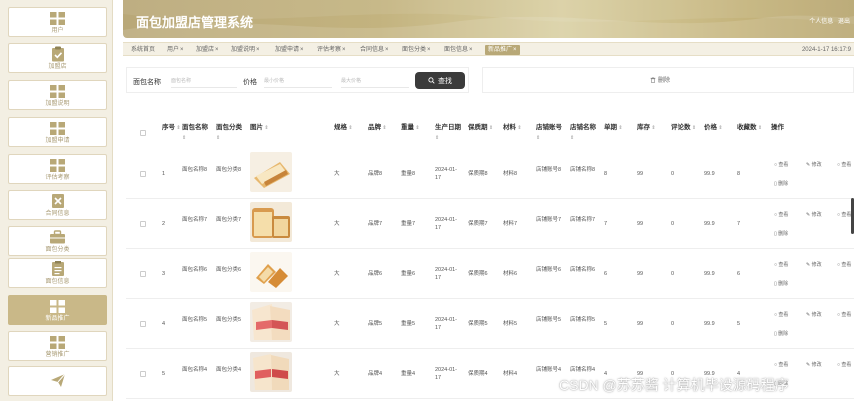 This screenshot has height=401, width=854. I want to click on tab-7: 面包分类×, so click(416, 50).